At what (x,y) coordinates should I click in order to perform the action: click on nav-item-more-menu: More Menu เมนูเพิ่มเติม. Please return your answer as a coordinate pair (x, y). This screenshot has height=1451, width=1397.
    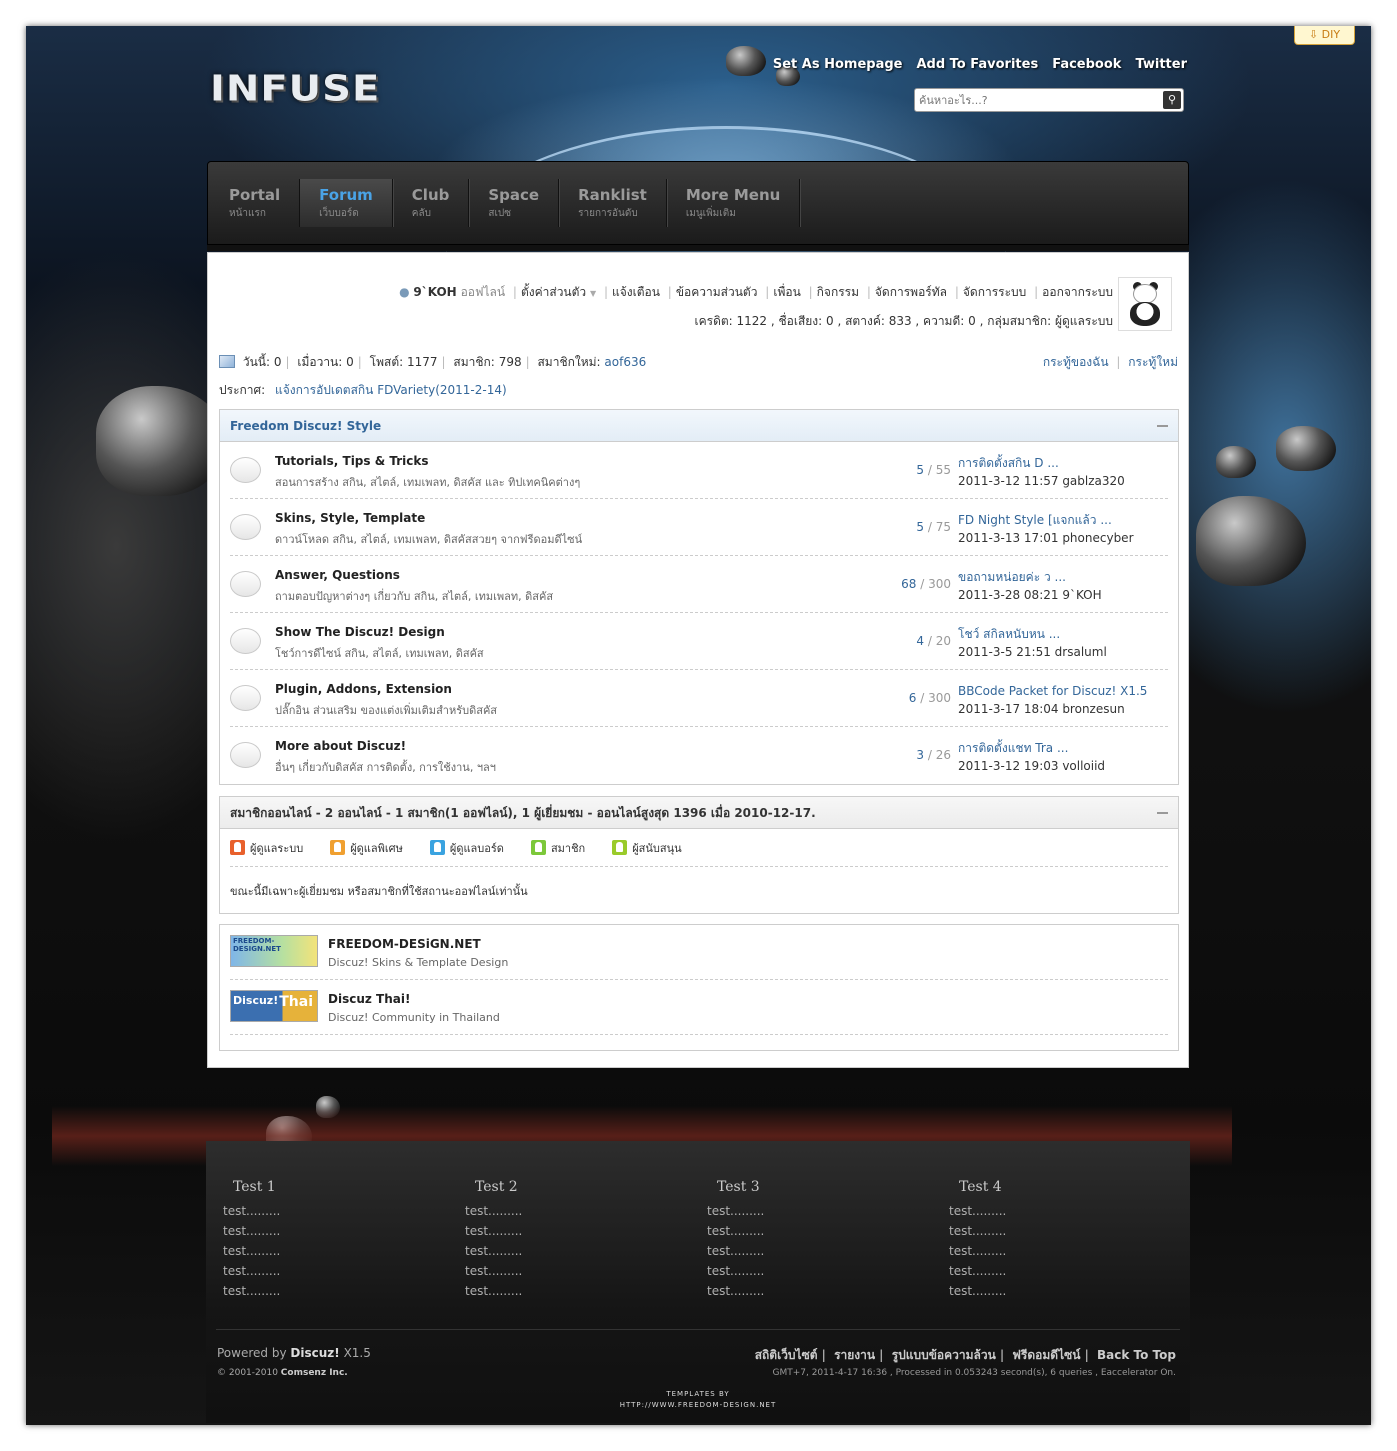
    Looking at the image, I should click on (734, 203).